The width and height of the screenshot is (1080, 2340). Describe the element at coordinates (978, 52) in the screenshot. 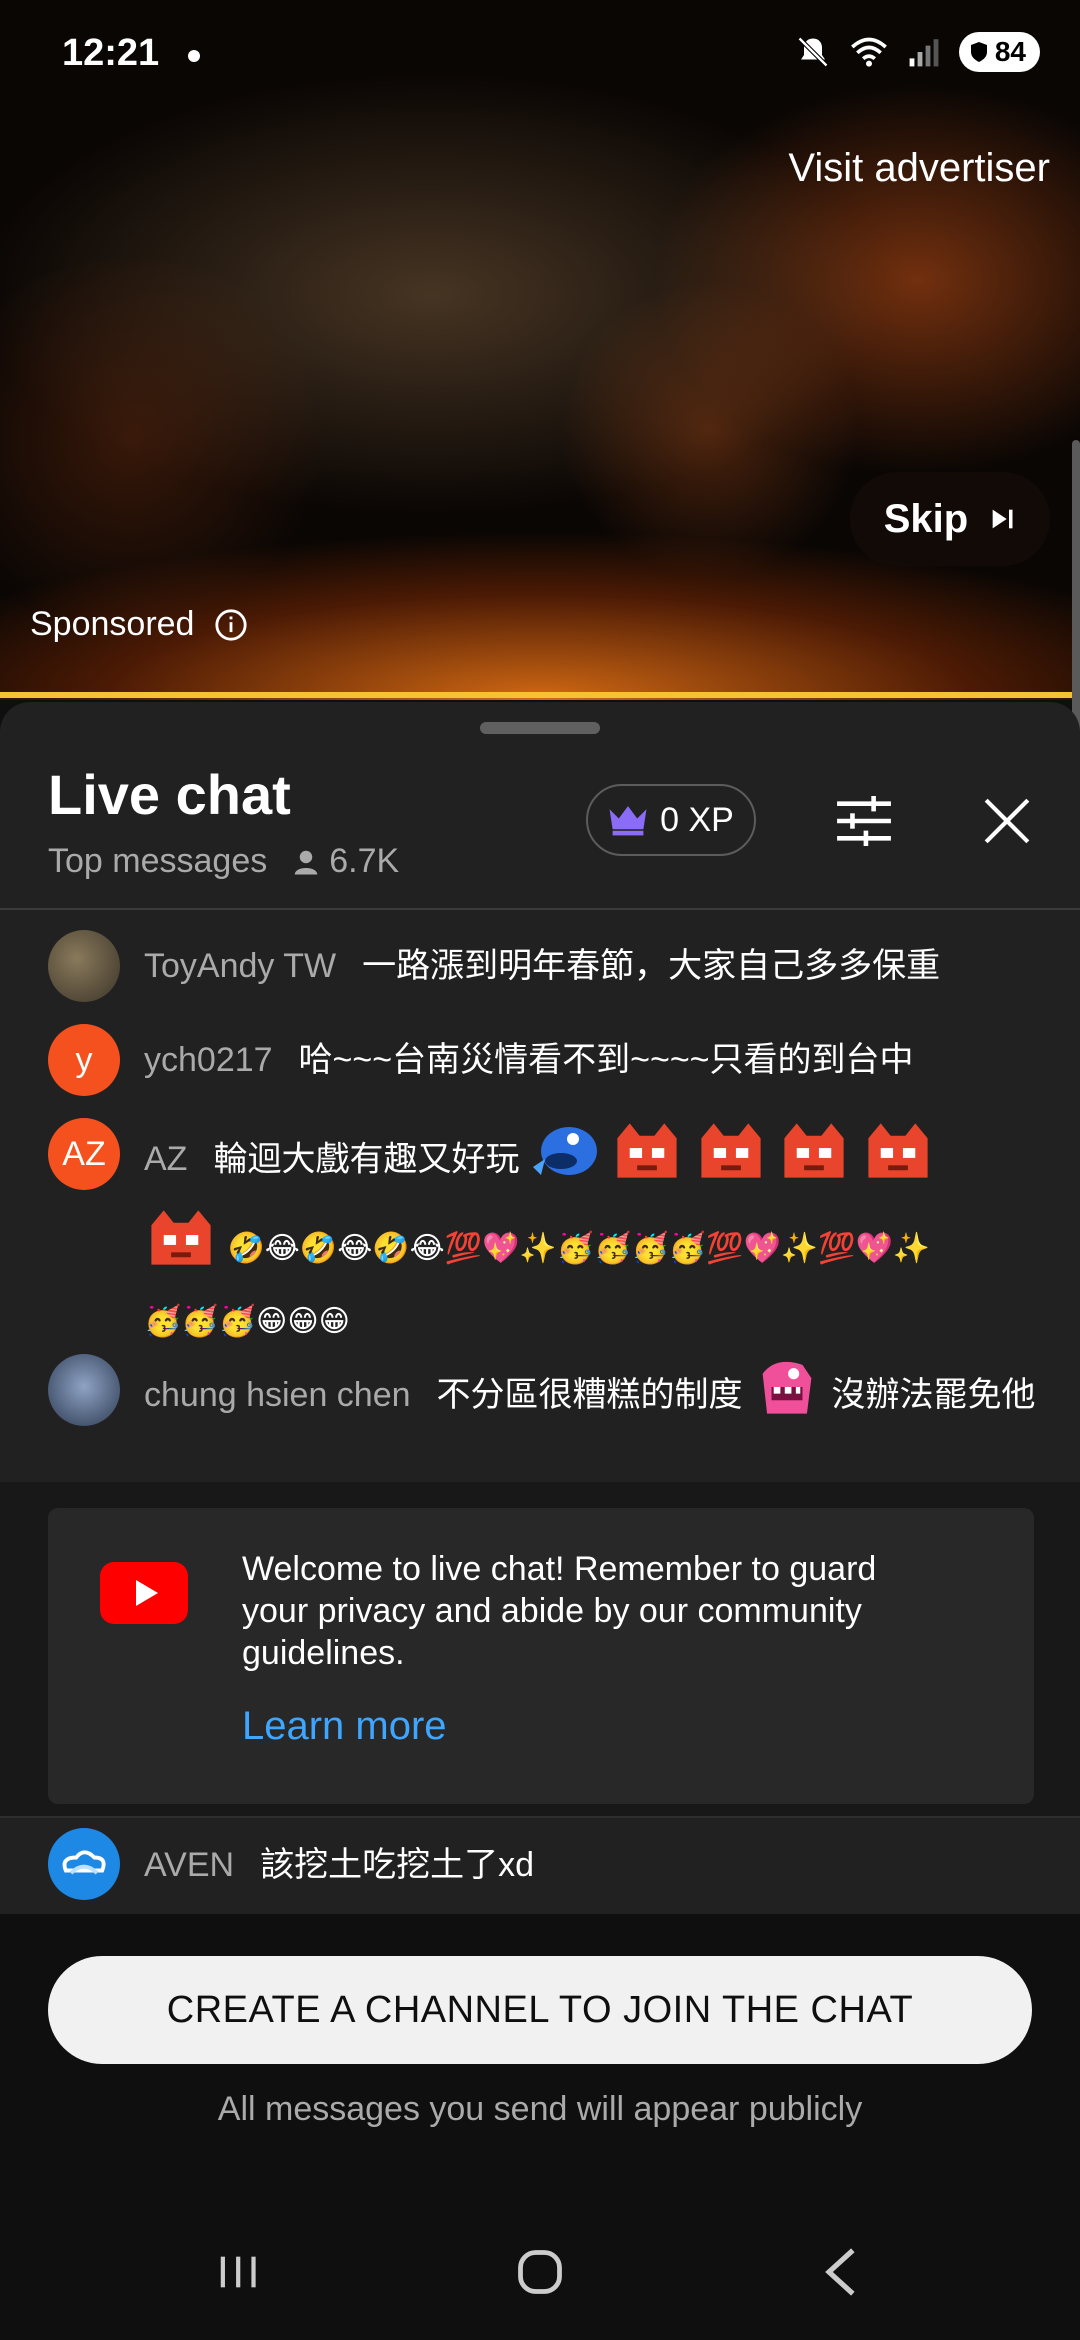

I see `shield-icon` at that location.